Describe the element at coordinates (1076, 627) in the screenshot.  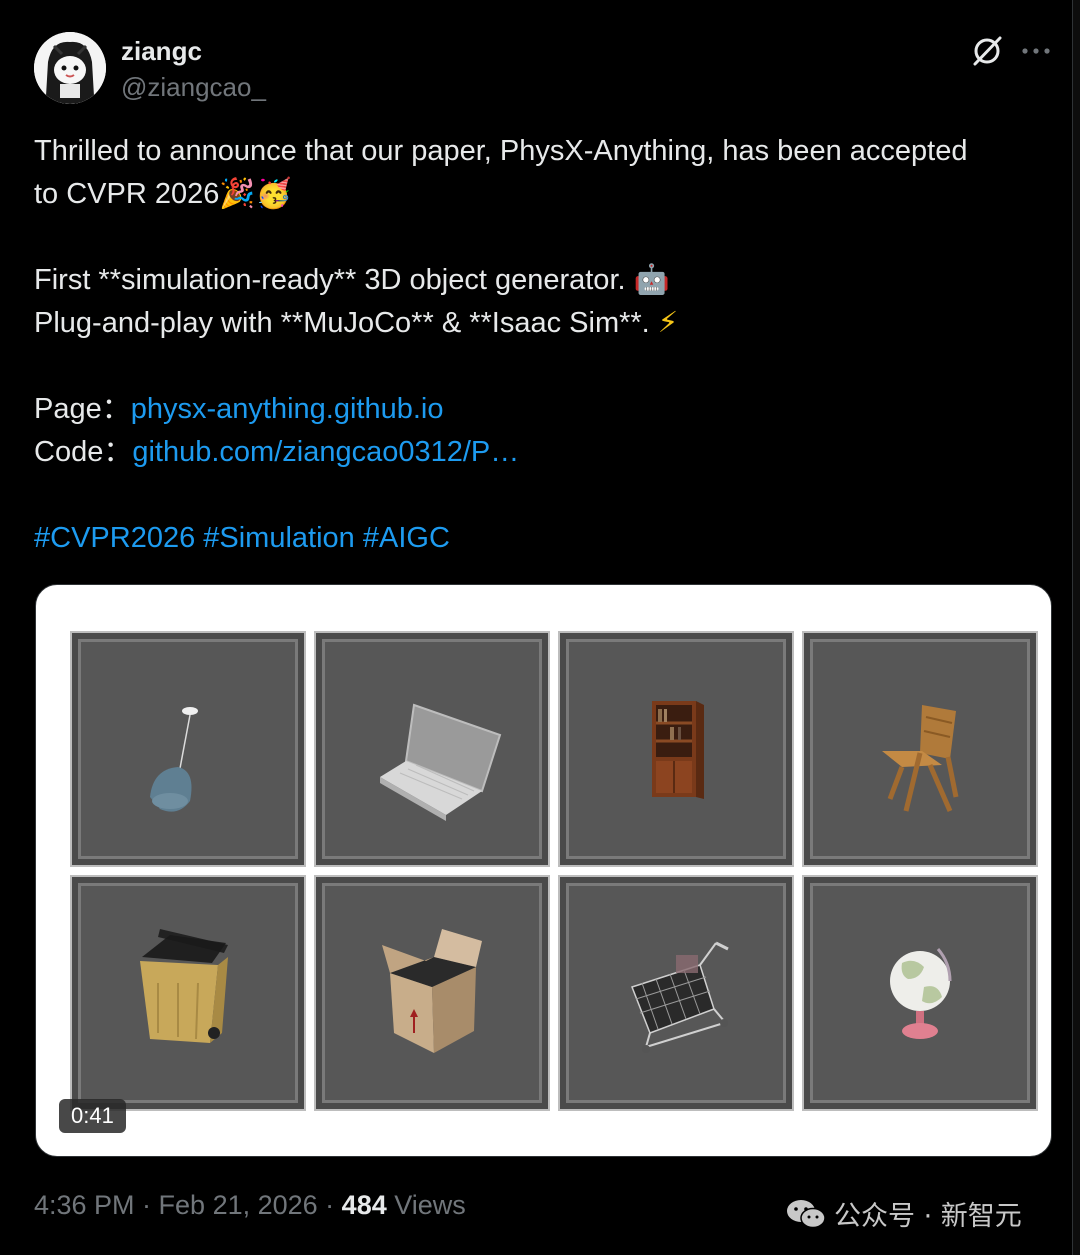
I see `scroll-rail` at that location.